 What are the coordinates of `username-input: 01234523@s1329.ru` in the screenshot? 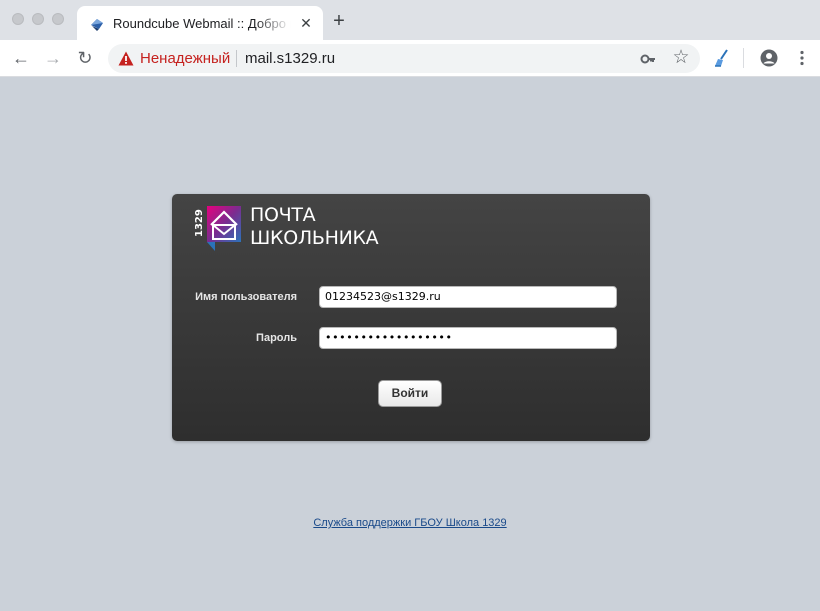 It's located at (468, 297).